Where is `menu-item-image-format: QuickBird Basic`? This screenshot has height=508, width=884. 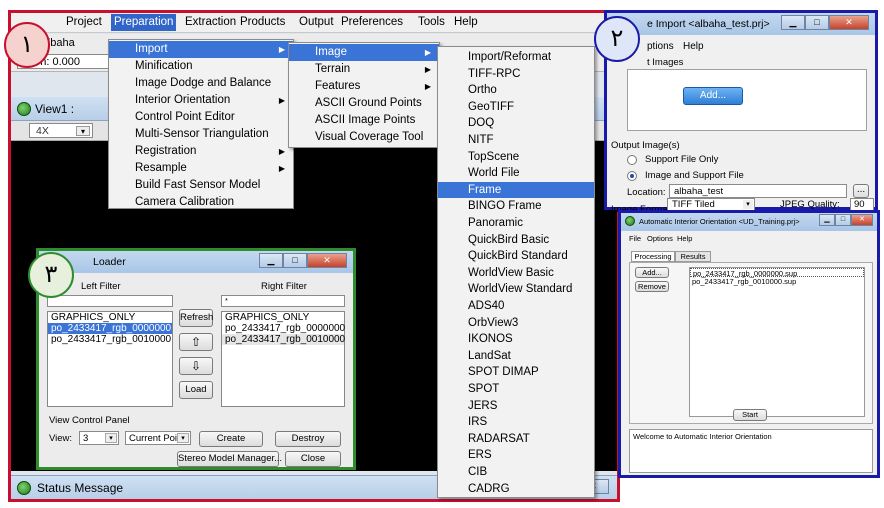 menu-item-image-format: QuickBird Basic is located at coordinates (516, 240).